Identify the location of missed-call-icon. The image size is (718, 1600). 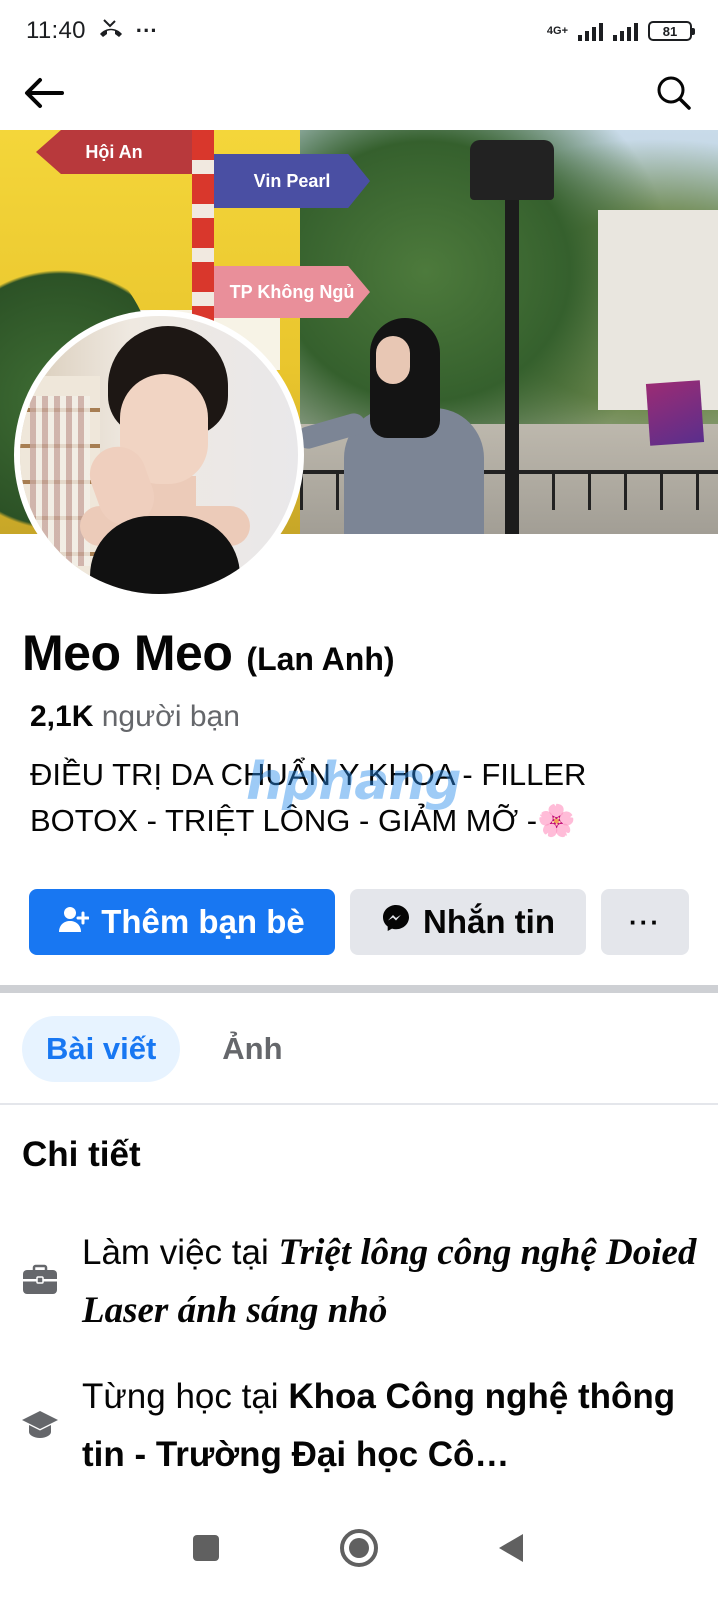
(111, 31).